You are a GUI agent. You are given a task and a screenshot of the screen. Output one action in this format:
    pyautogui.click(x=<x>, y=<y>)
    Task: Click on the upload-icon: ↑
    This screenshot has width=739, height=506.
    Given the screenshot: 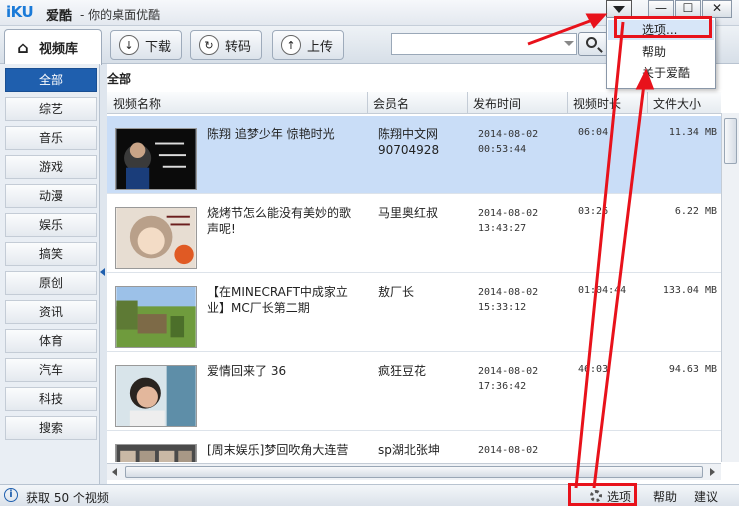 What is the action you would take?
    pyautogui.click(x=291, y=45)
    